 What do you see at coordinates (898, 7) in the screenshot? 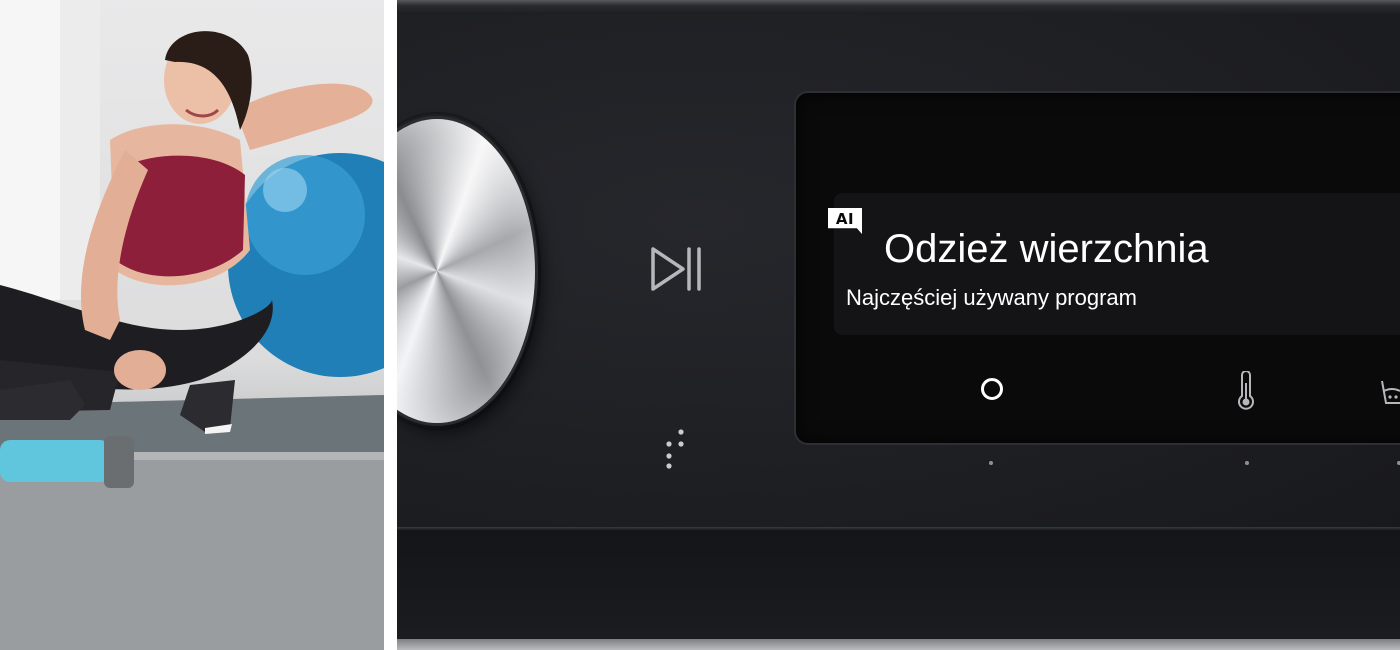
I see `panel-top-edge` at bounding box center [898, 7].